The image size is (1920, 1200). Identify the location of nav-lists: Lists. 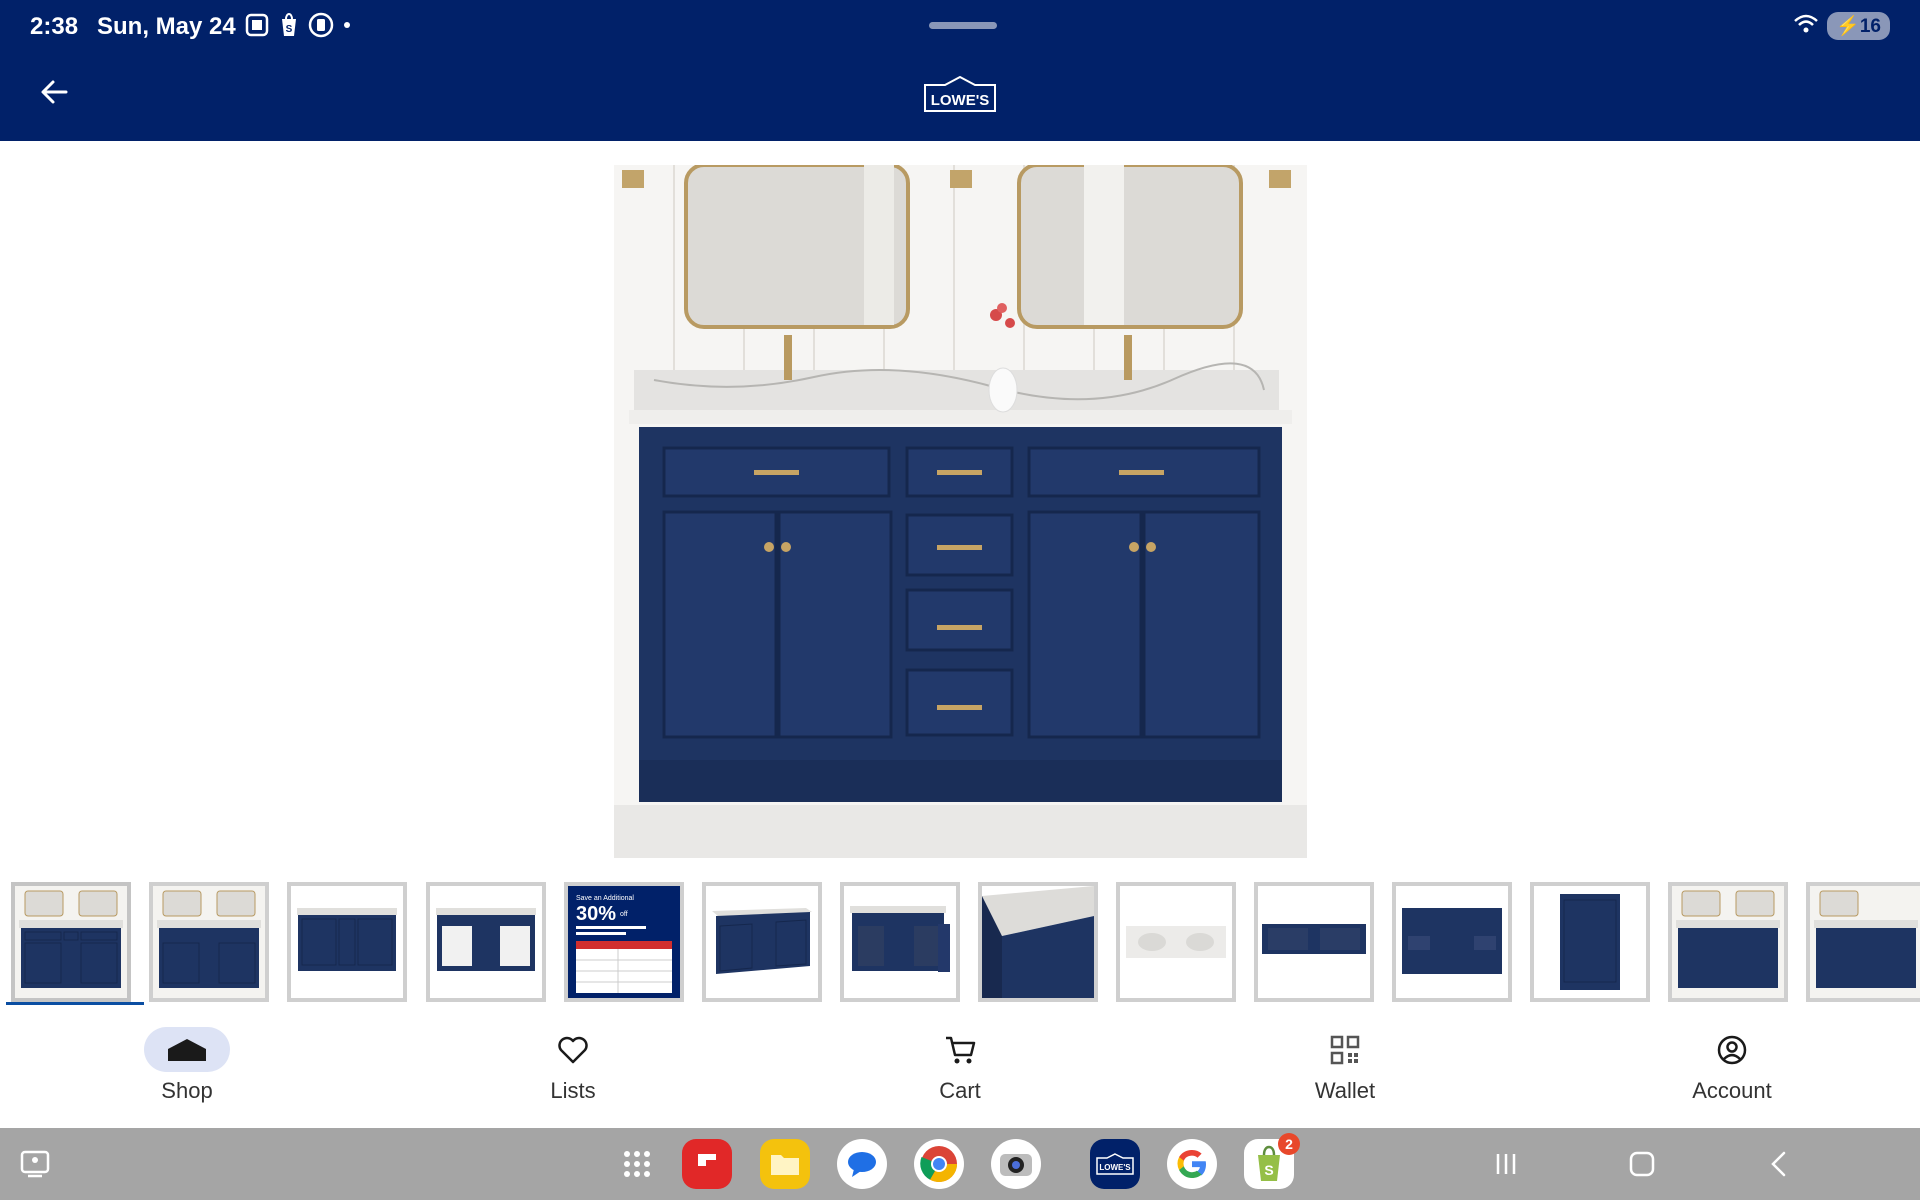
(573, 1072).